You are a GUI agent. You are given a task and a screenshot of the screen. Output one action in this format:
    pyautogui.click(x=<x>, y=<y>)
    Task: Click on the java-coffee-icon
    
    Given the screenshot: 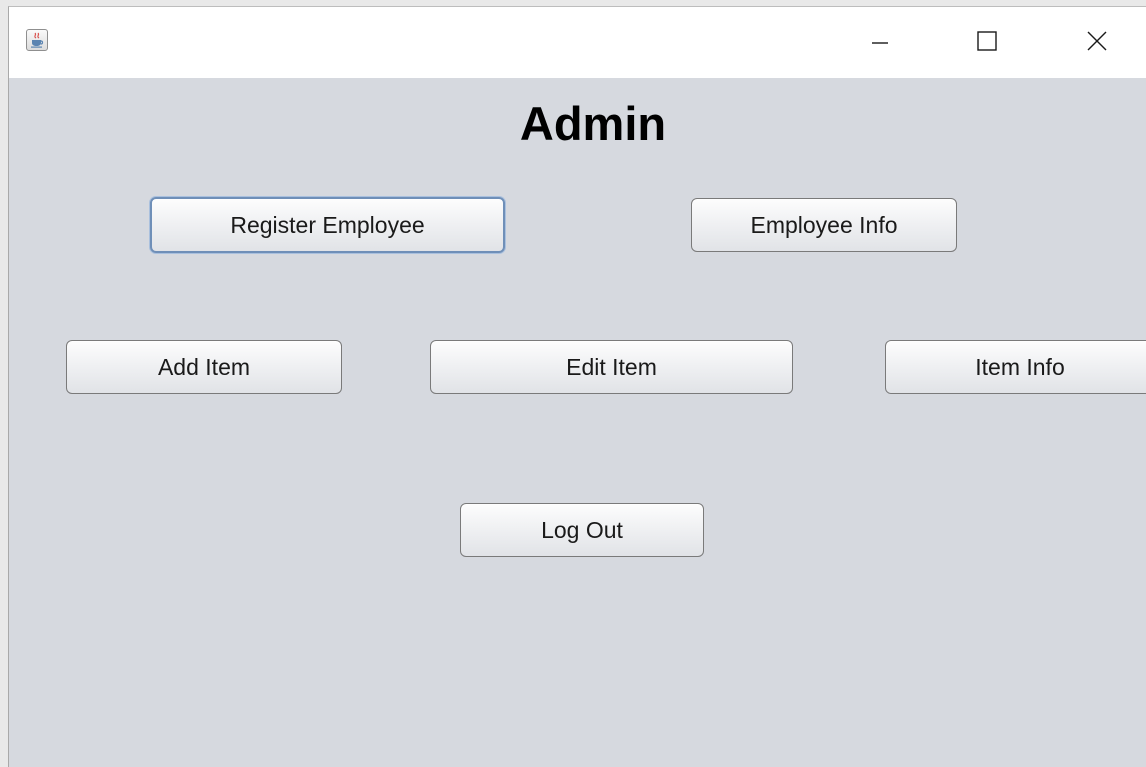 What is the action you would take?
    pyautogui.click(x=37, y=40)
    